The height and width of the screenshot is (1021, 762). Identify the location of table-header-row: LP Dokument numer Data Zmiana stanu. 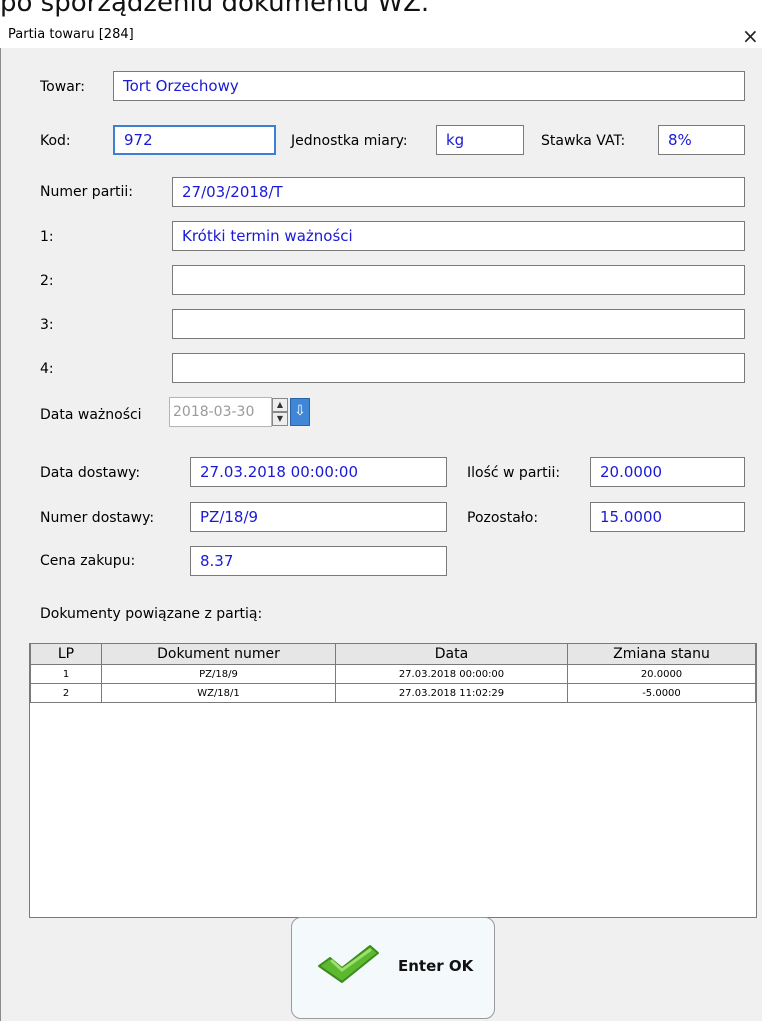
(393, 654).